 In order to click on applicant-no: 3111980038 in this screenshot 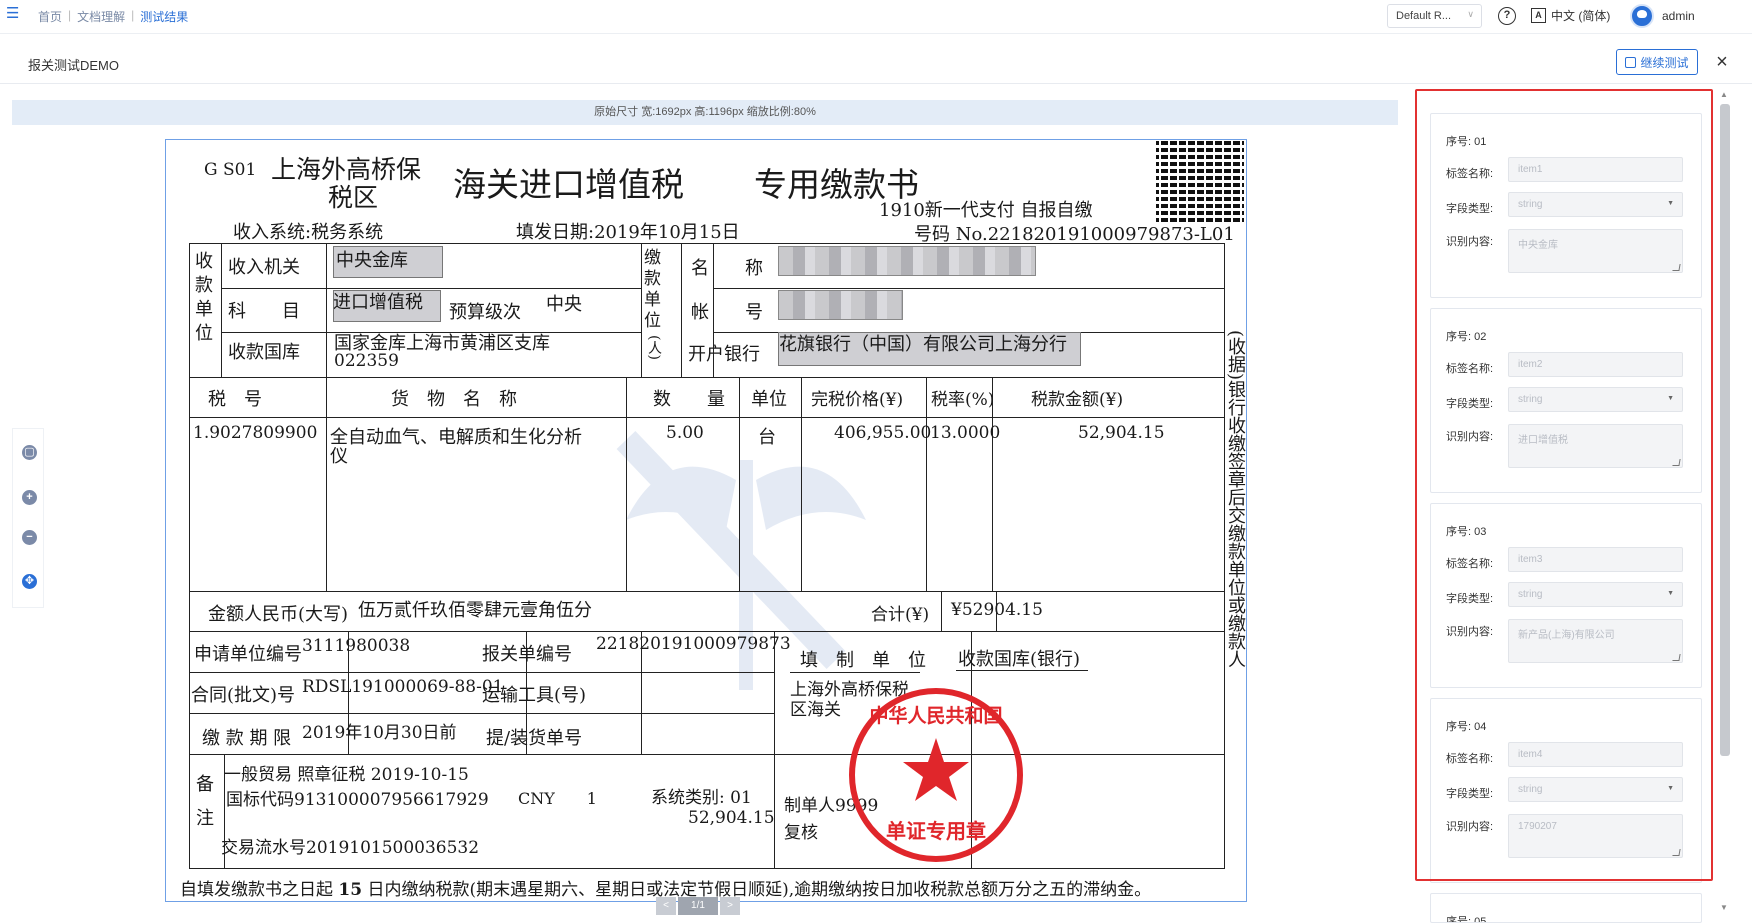, I will do `click(356, 646)`.